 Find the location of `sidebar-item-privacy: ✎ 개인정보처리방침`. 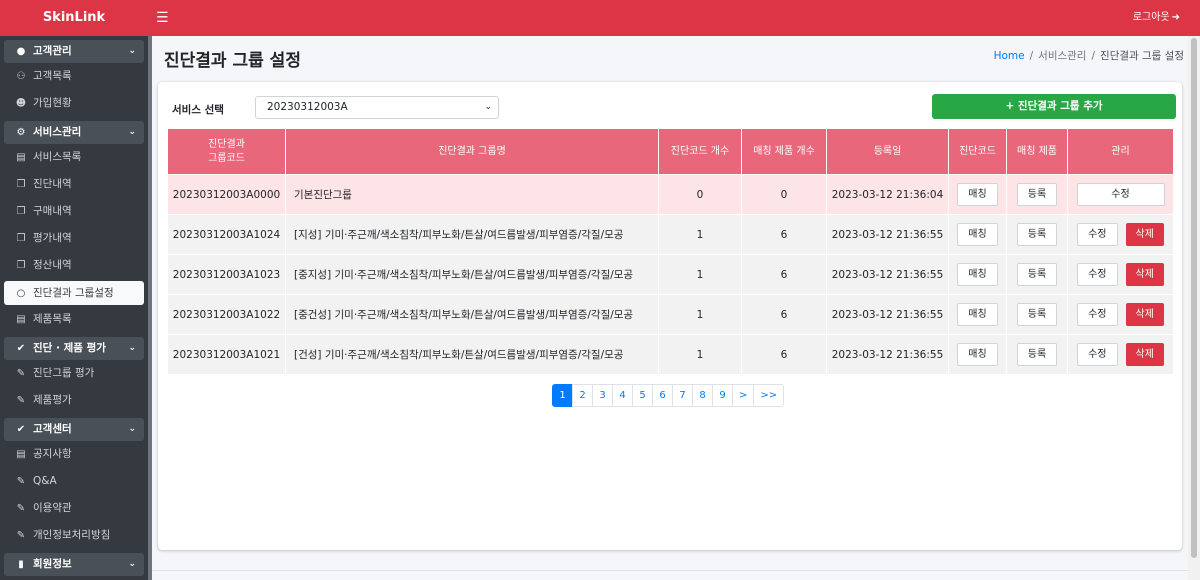

sidebar-item-privacy: ✎ 개인정보처리방침 is located at coordinates (74, 535).